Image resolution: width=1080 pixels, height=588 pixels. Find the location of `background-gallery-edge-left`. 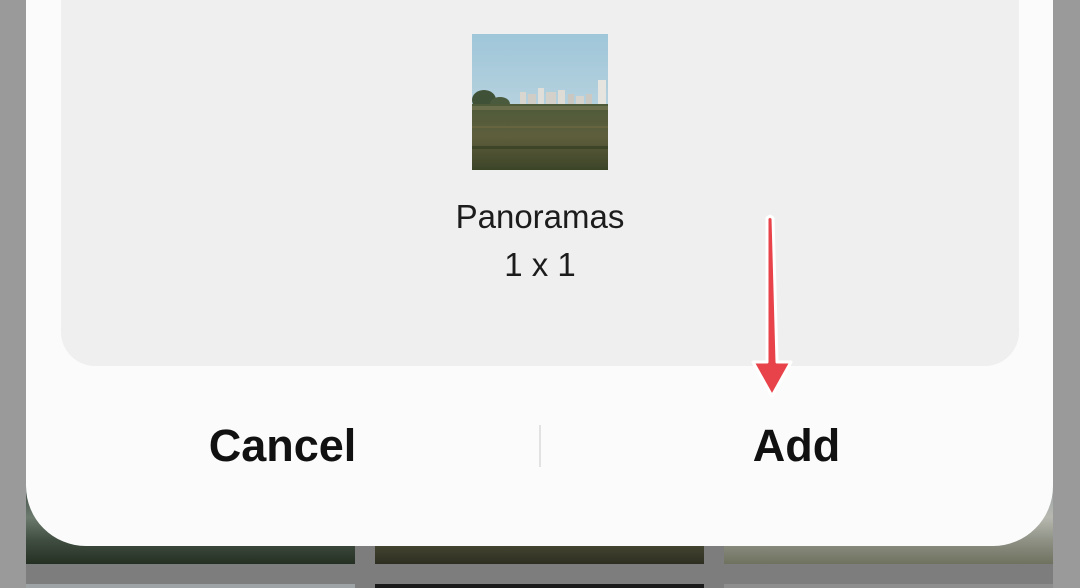

background-gallery-edge-left is located at coordinates (13, 294).